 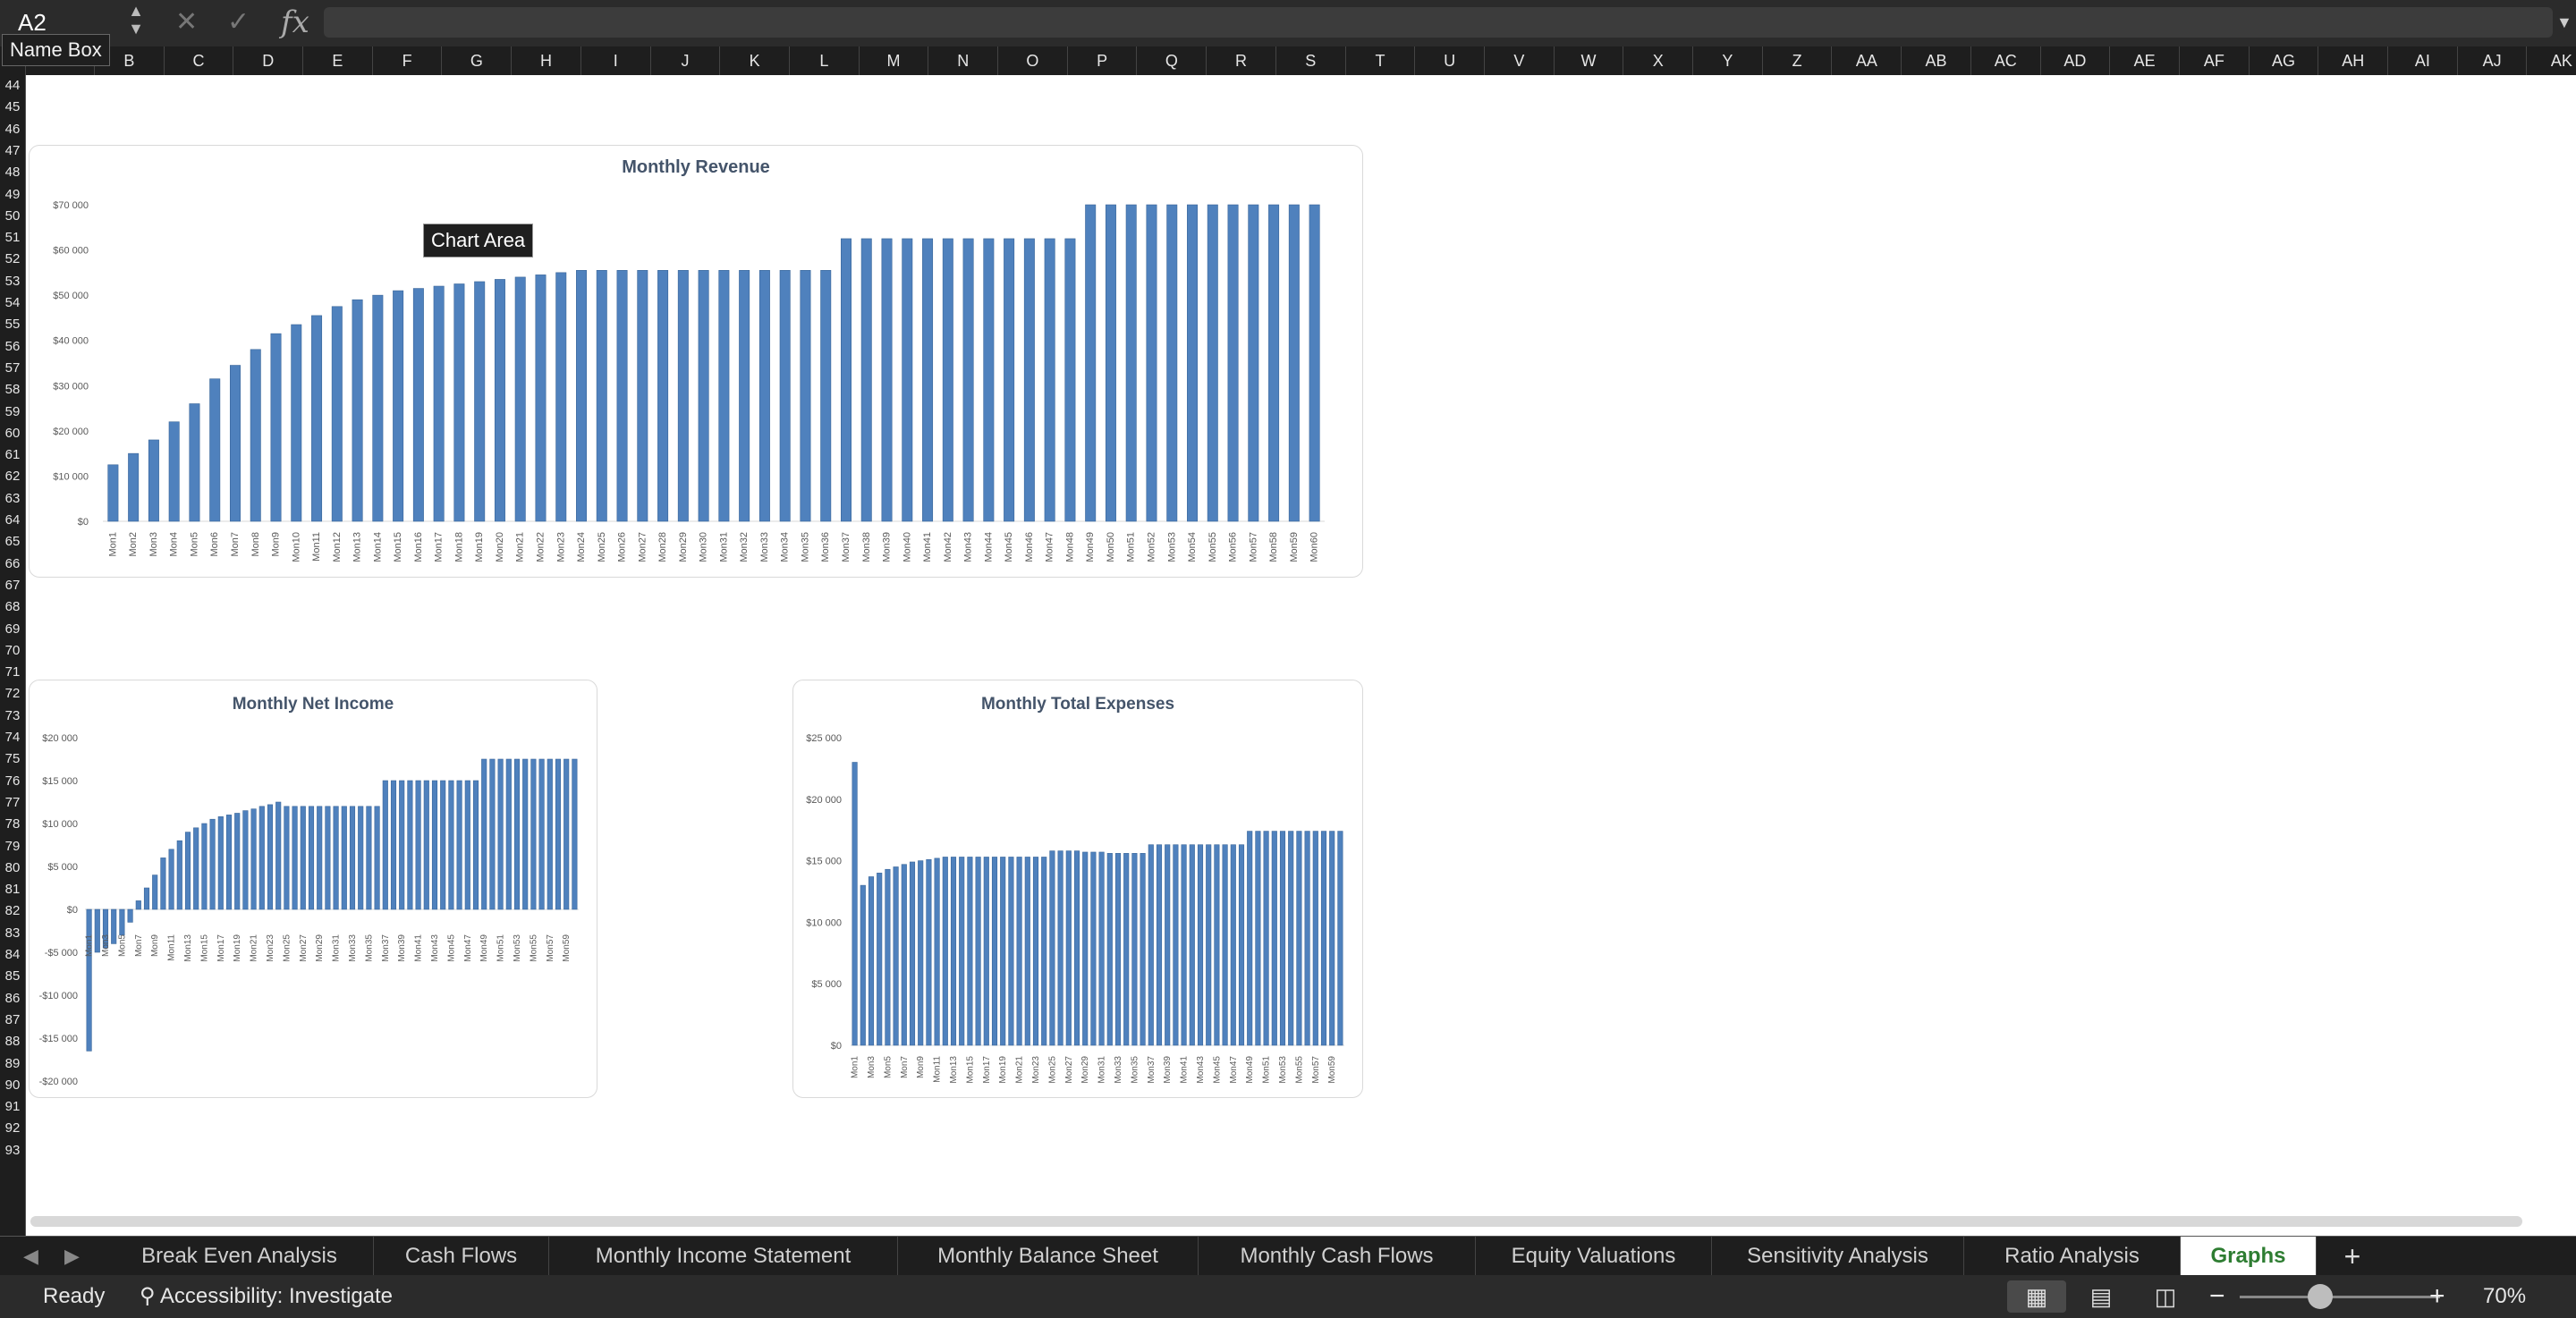 What do you see at coordinates (270, 857) in the screenshot?
I see `bar-mon23` at bounding box center [270, 857].